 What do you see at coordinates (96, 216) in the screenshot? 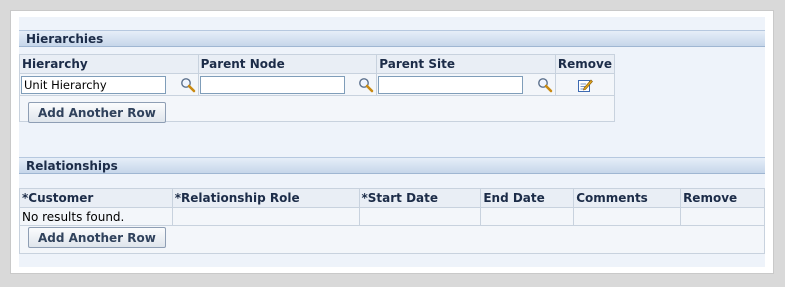
I see `no-results-text: No results found.` at bounding box center [96, 216].